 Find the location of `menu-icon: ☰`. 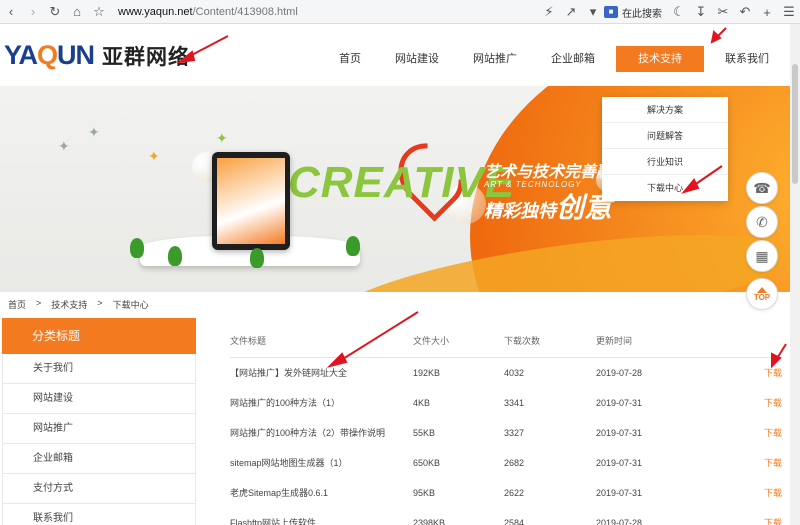

menu-icon: ☰ is located at coordinates (789, 12).